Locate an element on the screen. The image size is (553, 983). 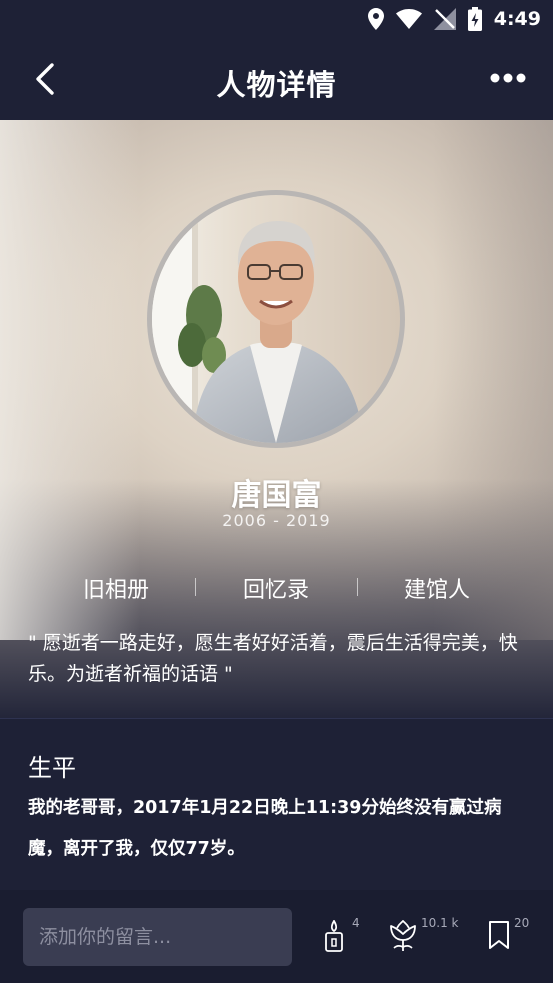
candle-button: 4 is located at coordinates (342, 935).